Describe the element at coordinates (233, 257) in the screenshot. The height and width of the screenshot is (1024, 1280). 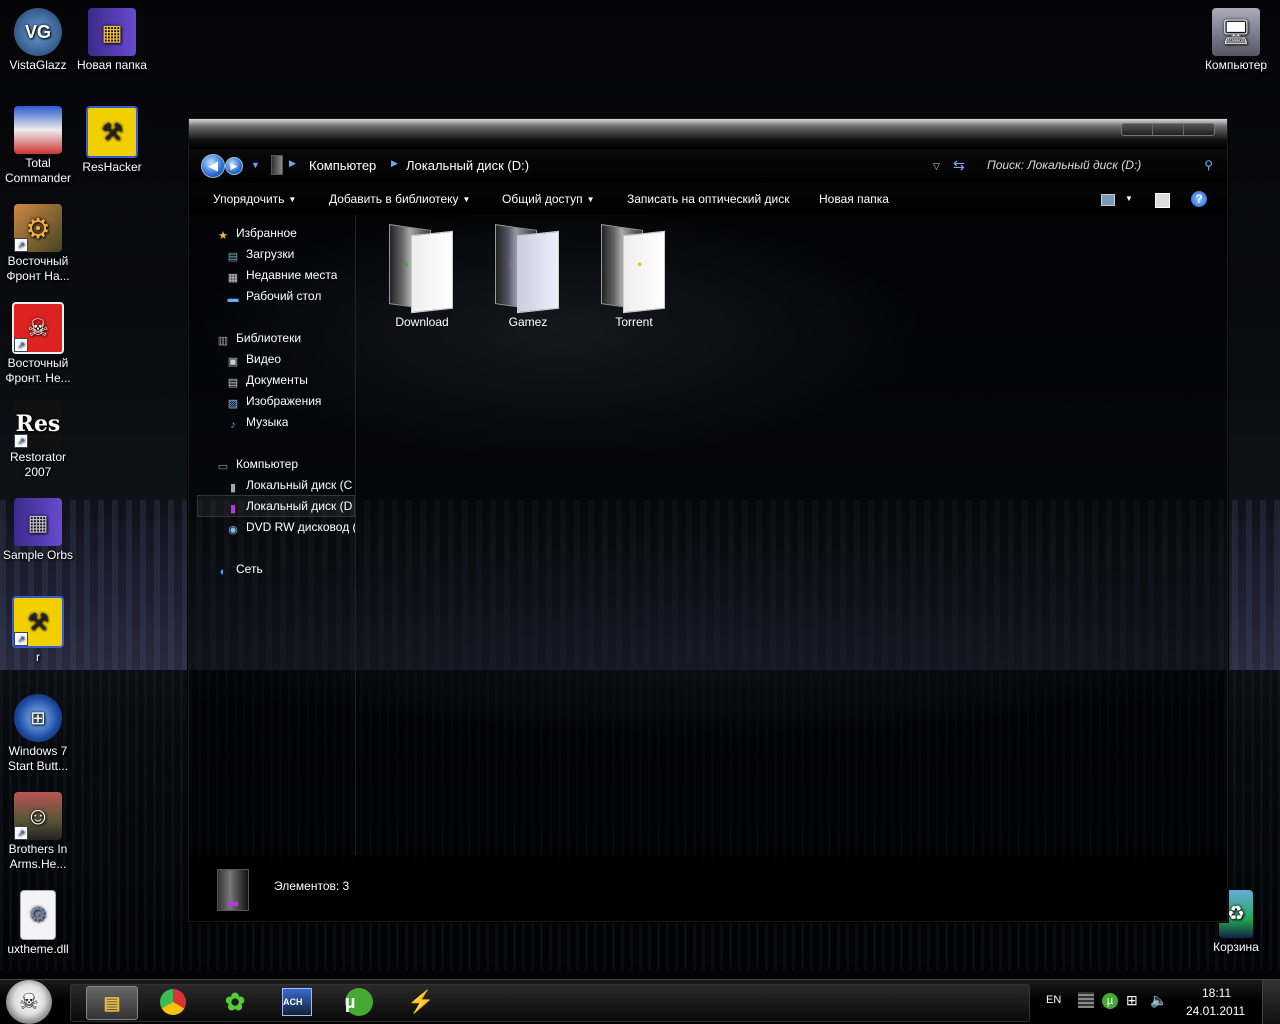
I see `downloads-icon: ▤` at that location.